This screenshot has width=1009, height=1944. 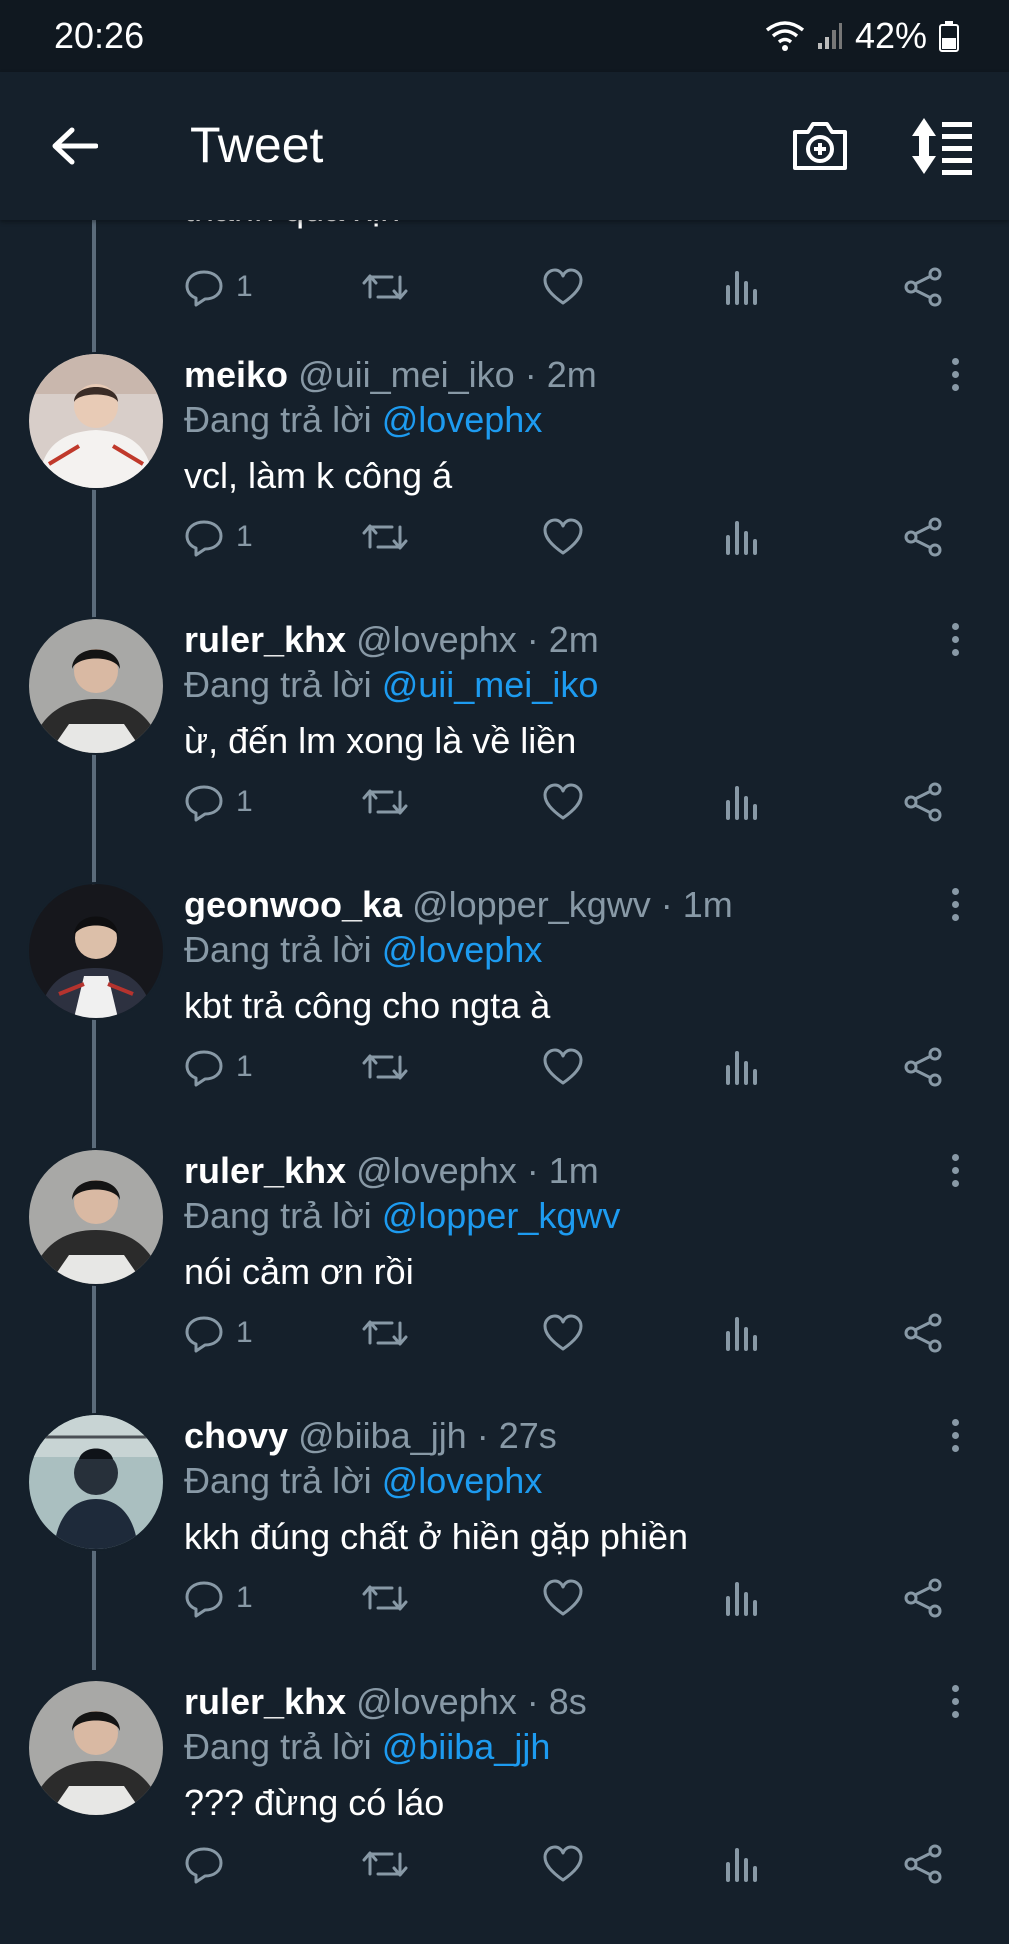 I want to click on tweet-actions, so click(x=579, y=1864).